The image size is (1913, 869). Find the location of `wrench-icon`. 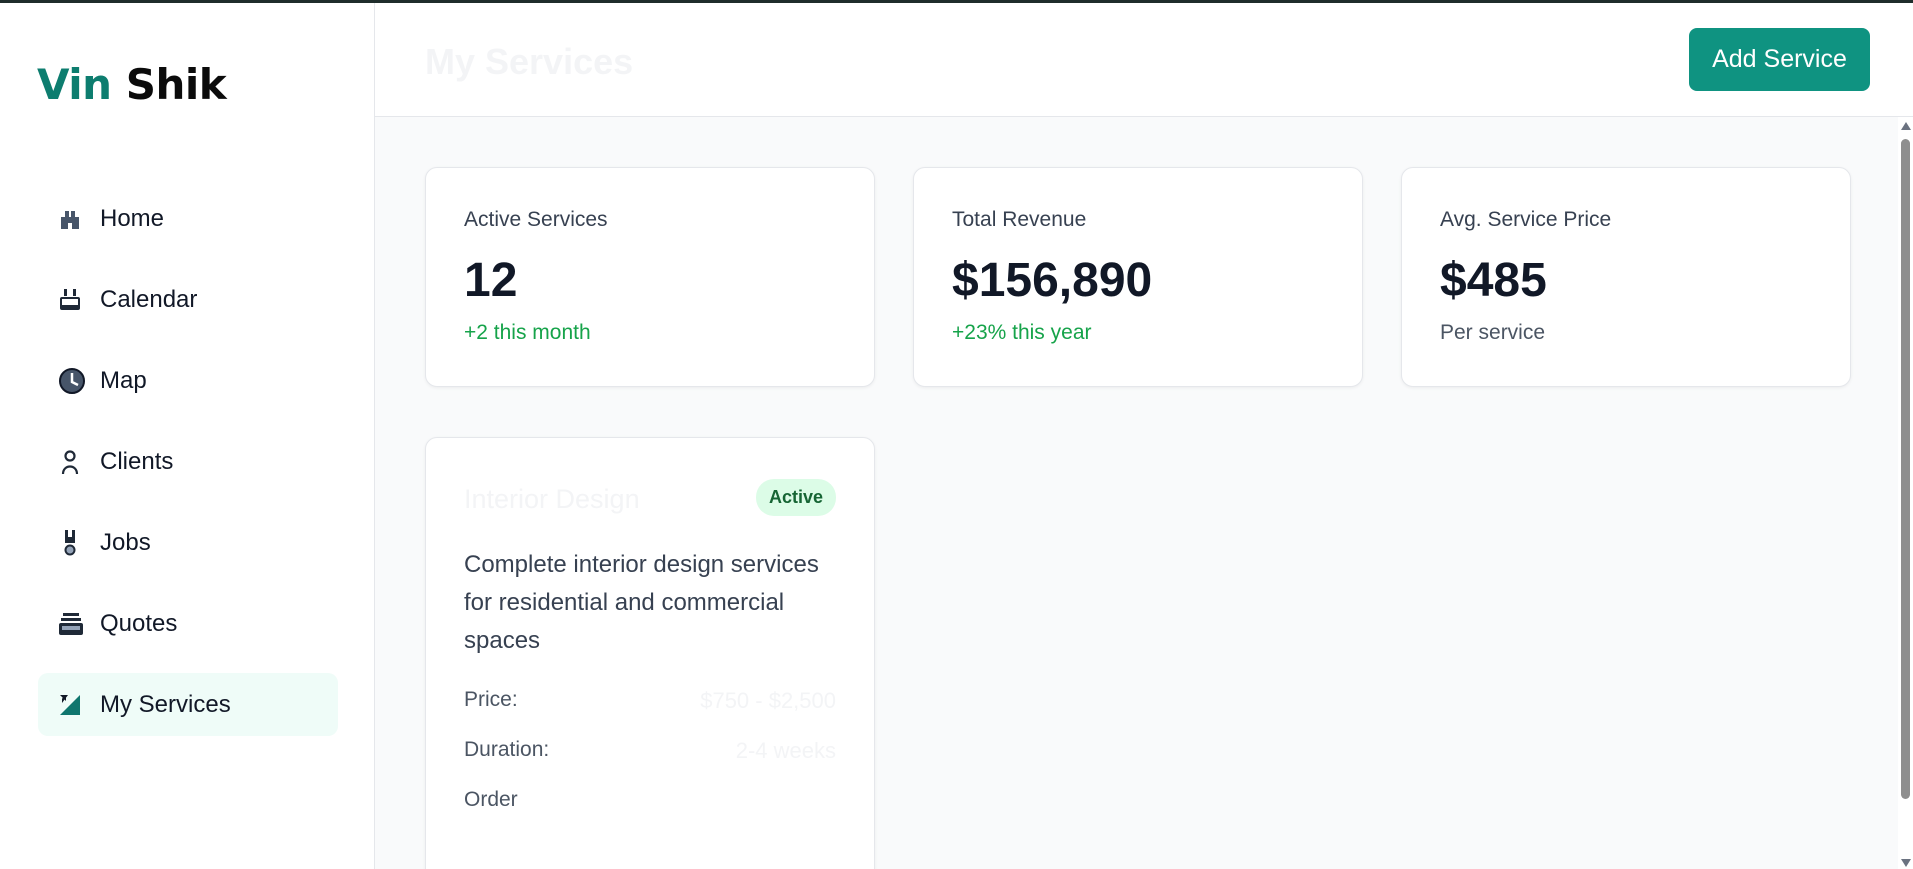

wrench-icon is located at coordinates (74, 543).